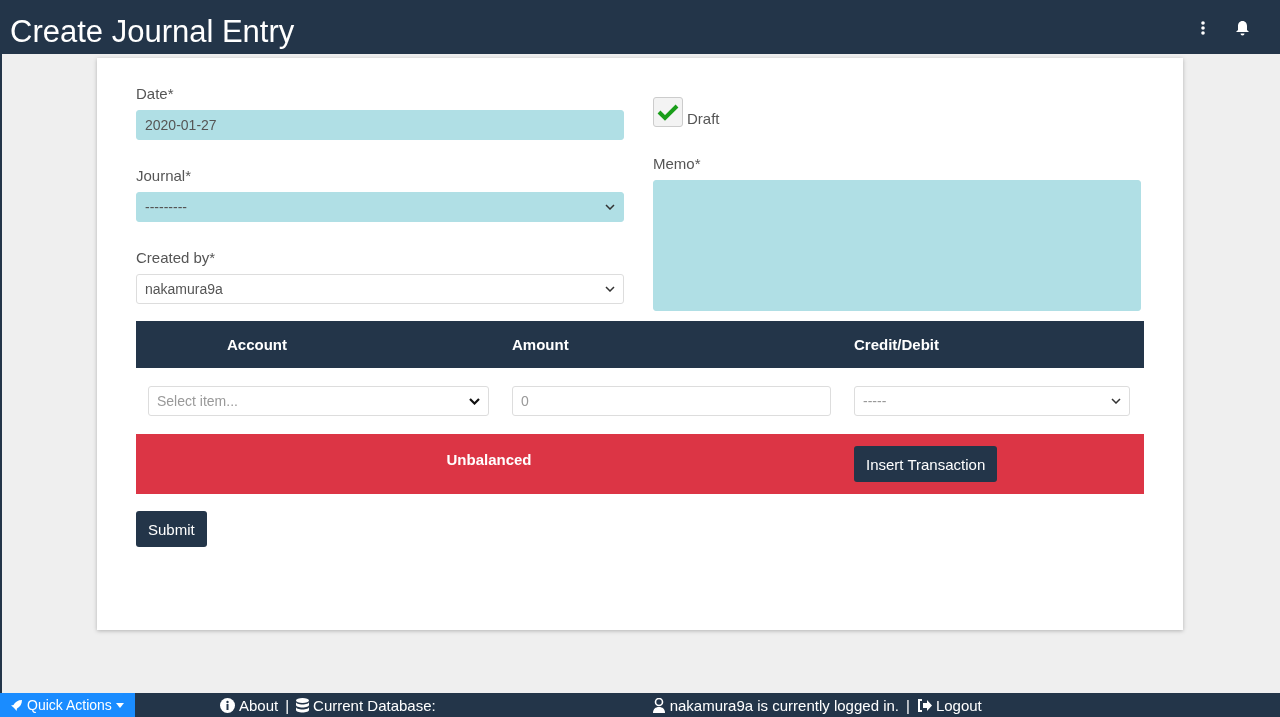 This screenshot has height=717, width=1280. What do you see at coordinates (380, 289) in the screenshot?
I see `select-field: nakamura9a` at bounding box center [380, 289].